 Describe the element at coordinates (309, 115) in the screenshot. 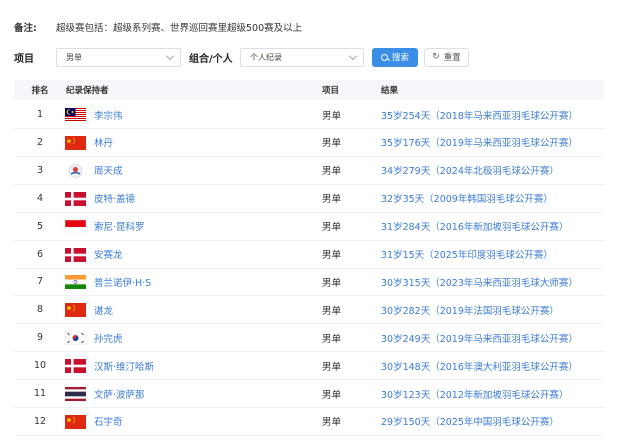

I see `table-row: 1 李宗伟 男单 35岁254天（2018年马来西亚羽毛球公开赛）` at that location.